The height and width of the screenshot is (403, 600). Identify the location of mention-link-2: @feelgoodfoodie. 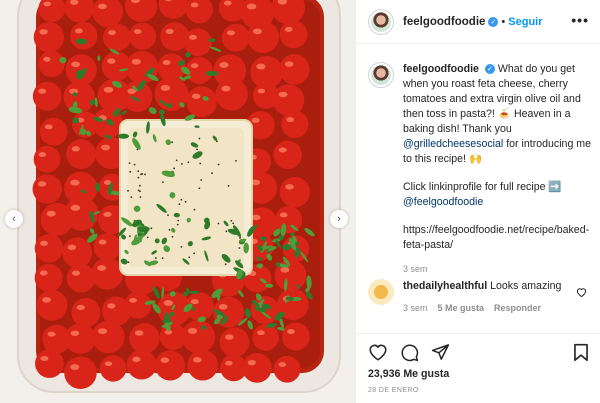
(443, 202).